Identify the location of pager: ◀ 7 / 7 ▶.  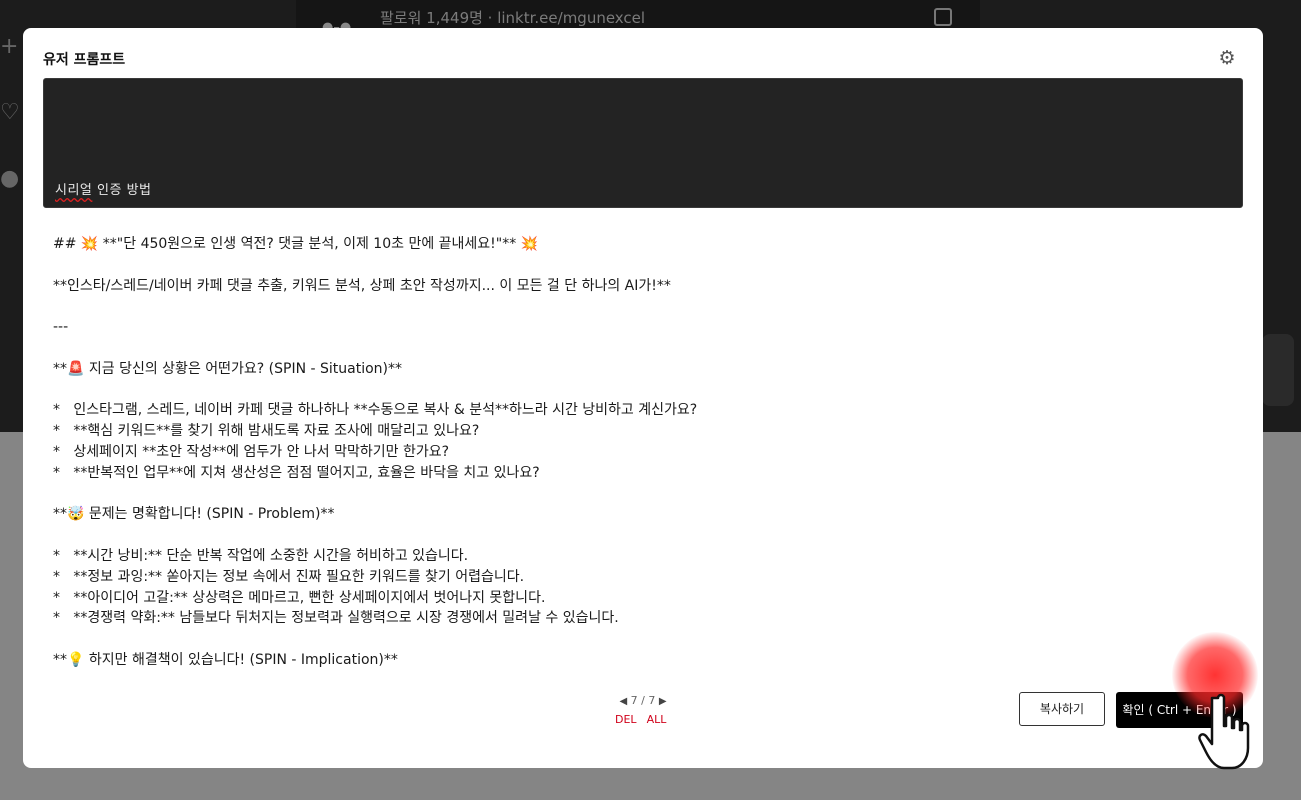
(643, 700).